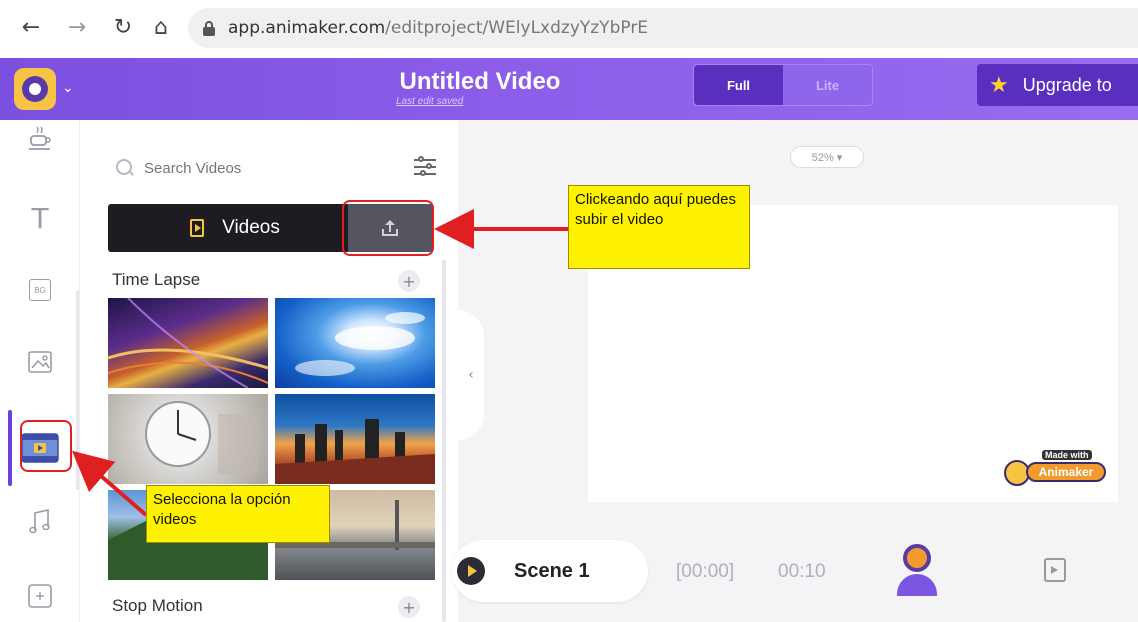  What do you see at coordinates (659, 227) in the screenshot?
I see `callout-upload: Clickeando aquí puedes subir el video` at bounding box center [659, 227].